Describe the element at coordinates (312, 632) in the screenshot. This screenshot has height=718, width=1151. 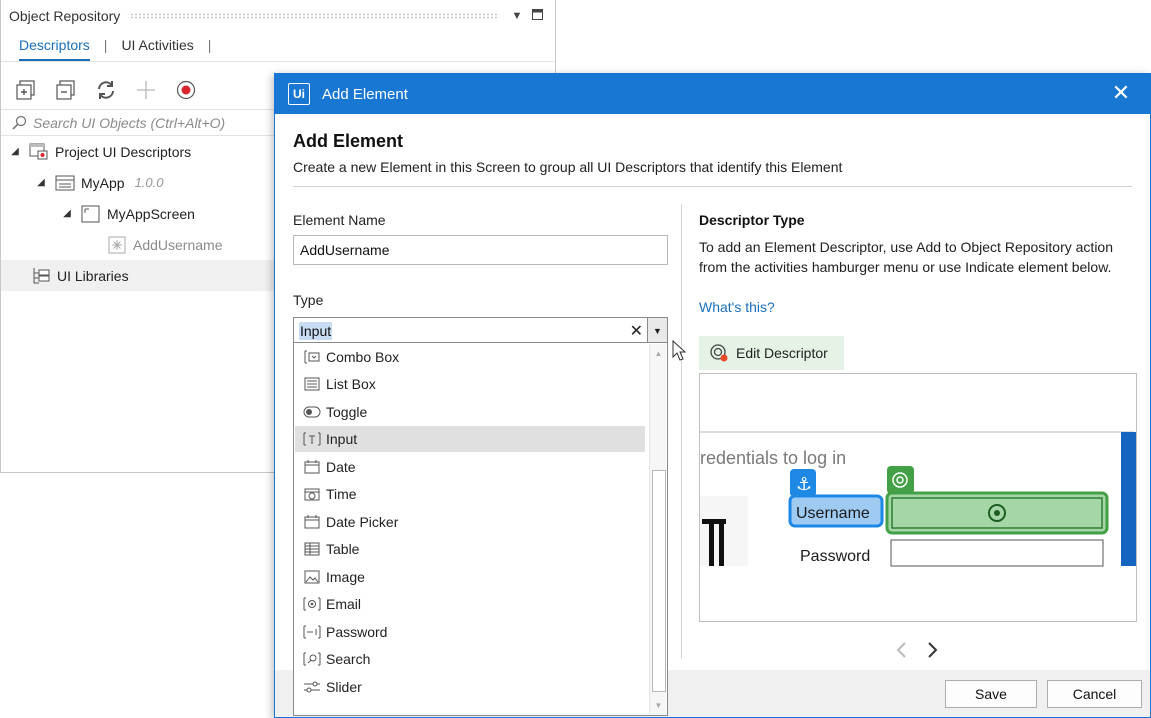
I see `password-icon` at that location.